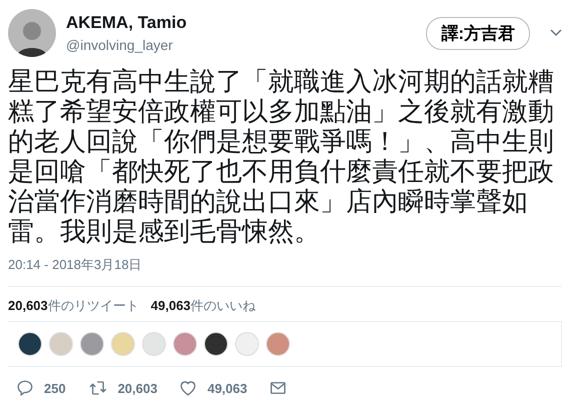  I want to click on retweet-button: 20,603, so click(123, 388).